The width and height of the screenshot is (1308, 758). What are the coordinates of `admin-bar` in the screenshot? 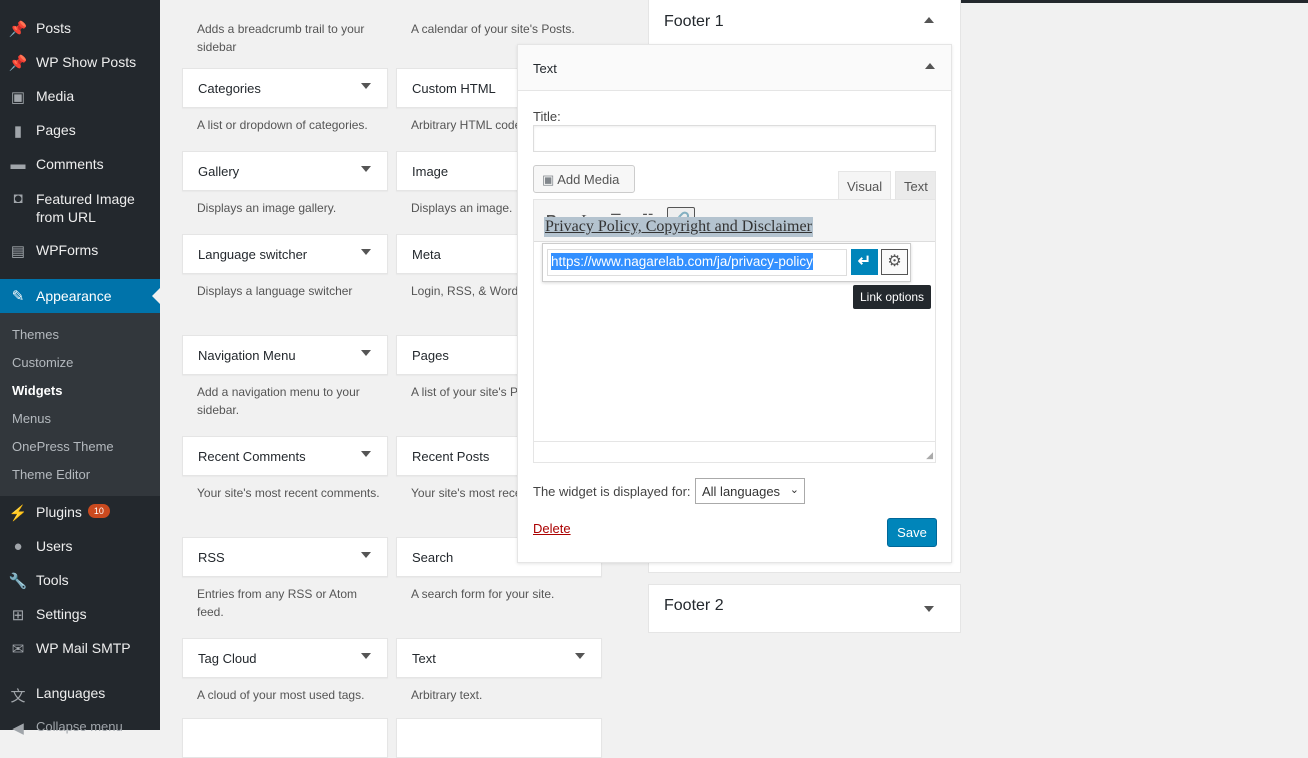 It's located at (1134, 1).